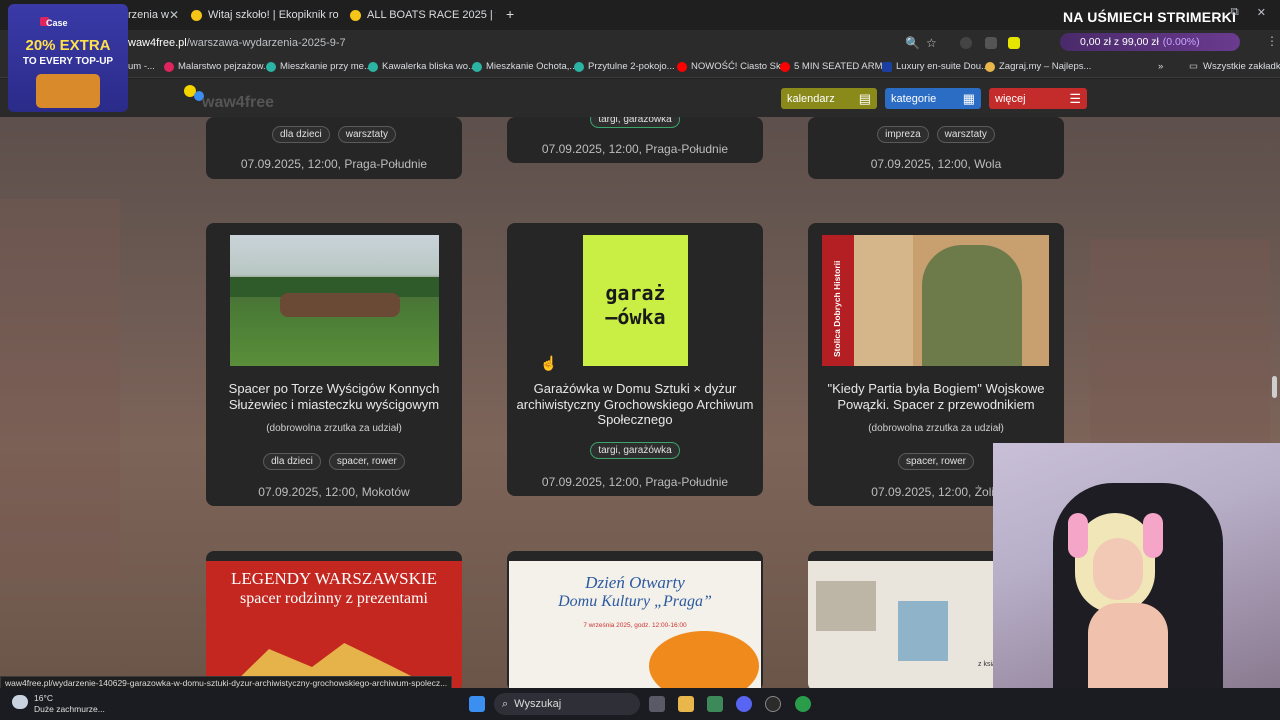  I want to click on star-icon: ☆, so click(931, 43).